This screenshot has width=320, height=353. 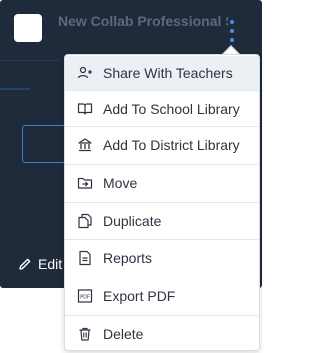 I want to click on menu-item-share-with-teachers: Share With Teachers, so click(x=162, y=73).